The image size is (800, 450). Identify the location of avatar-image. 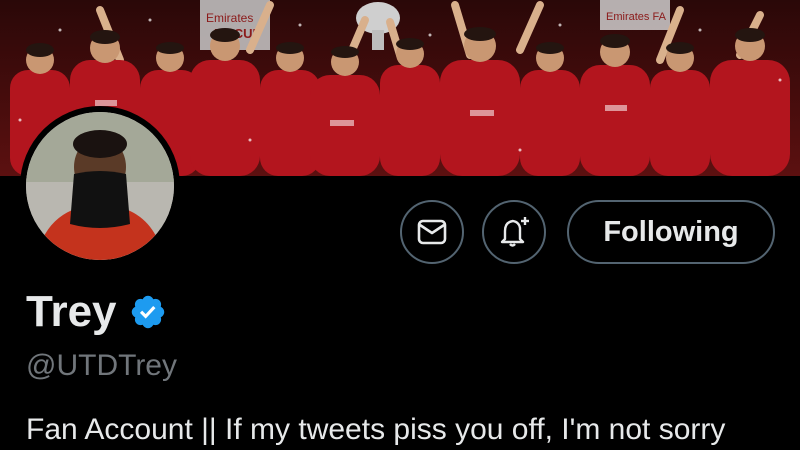
(100, 186).